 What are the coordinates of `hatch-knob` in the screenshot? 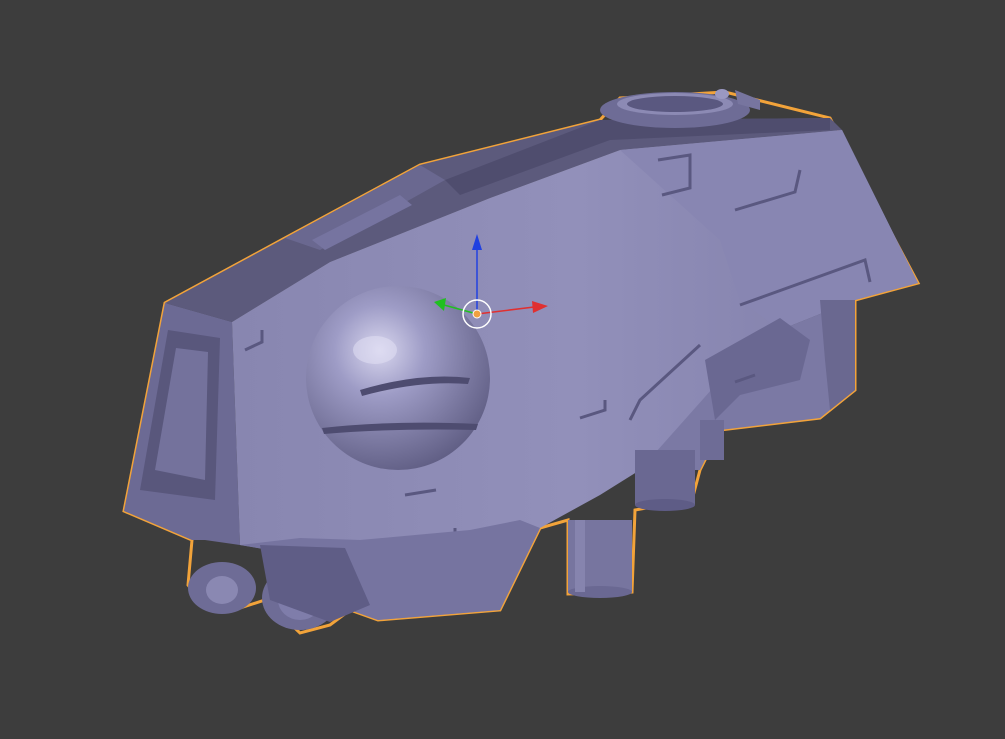 It's located at (722, 94).